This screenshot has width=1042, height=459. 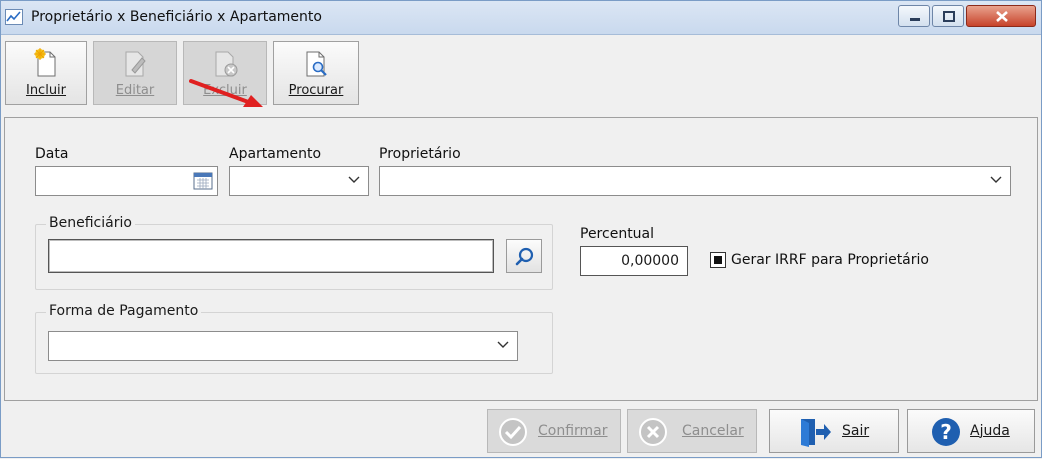 What do you see at coordinates (203, 181) in the screenshot?
I see `calendar-icon` at bounding box center [203, 181].